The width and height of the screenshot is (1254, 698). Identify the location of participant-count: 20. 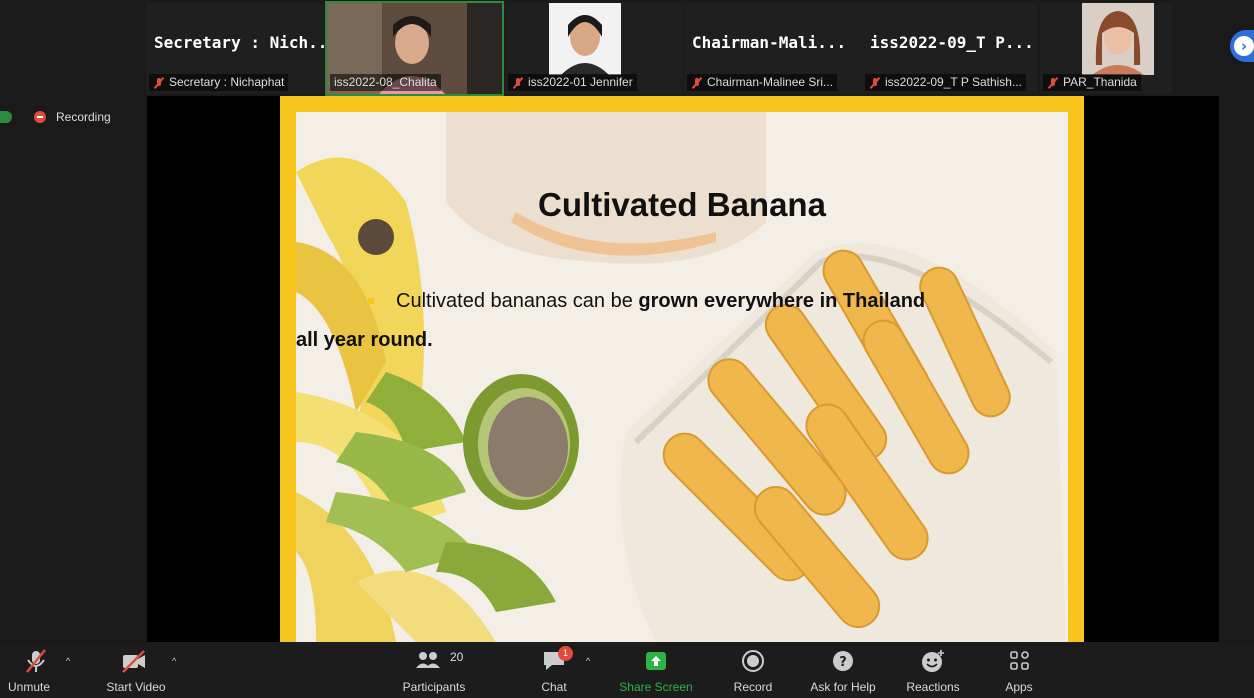
(457, 657).